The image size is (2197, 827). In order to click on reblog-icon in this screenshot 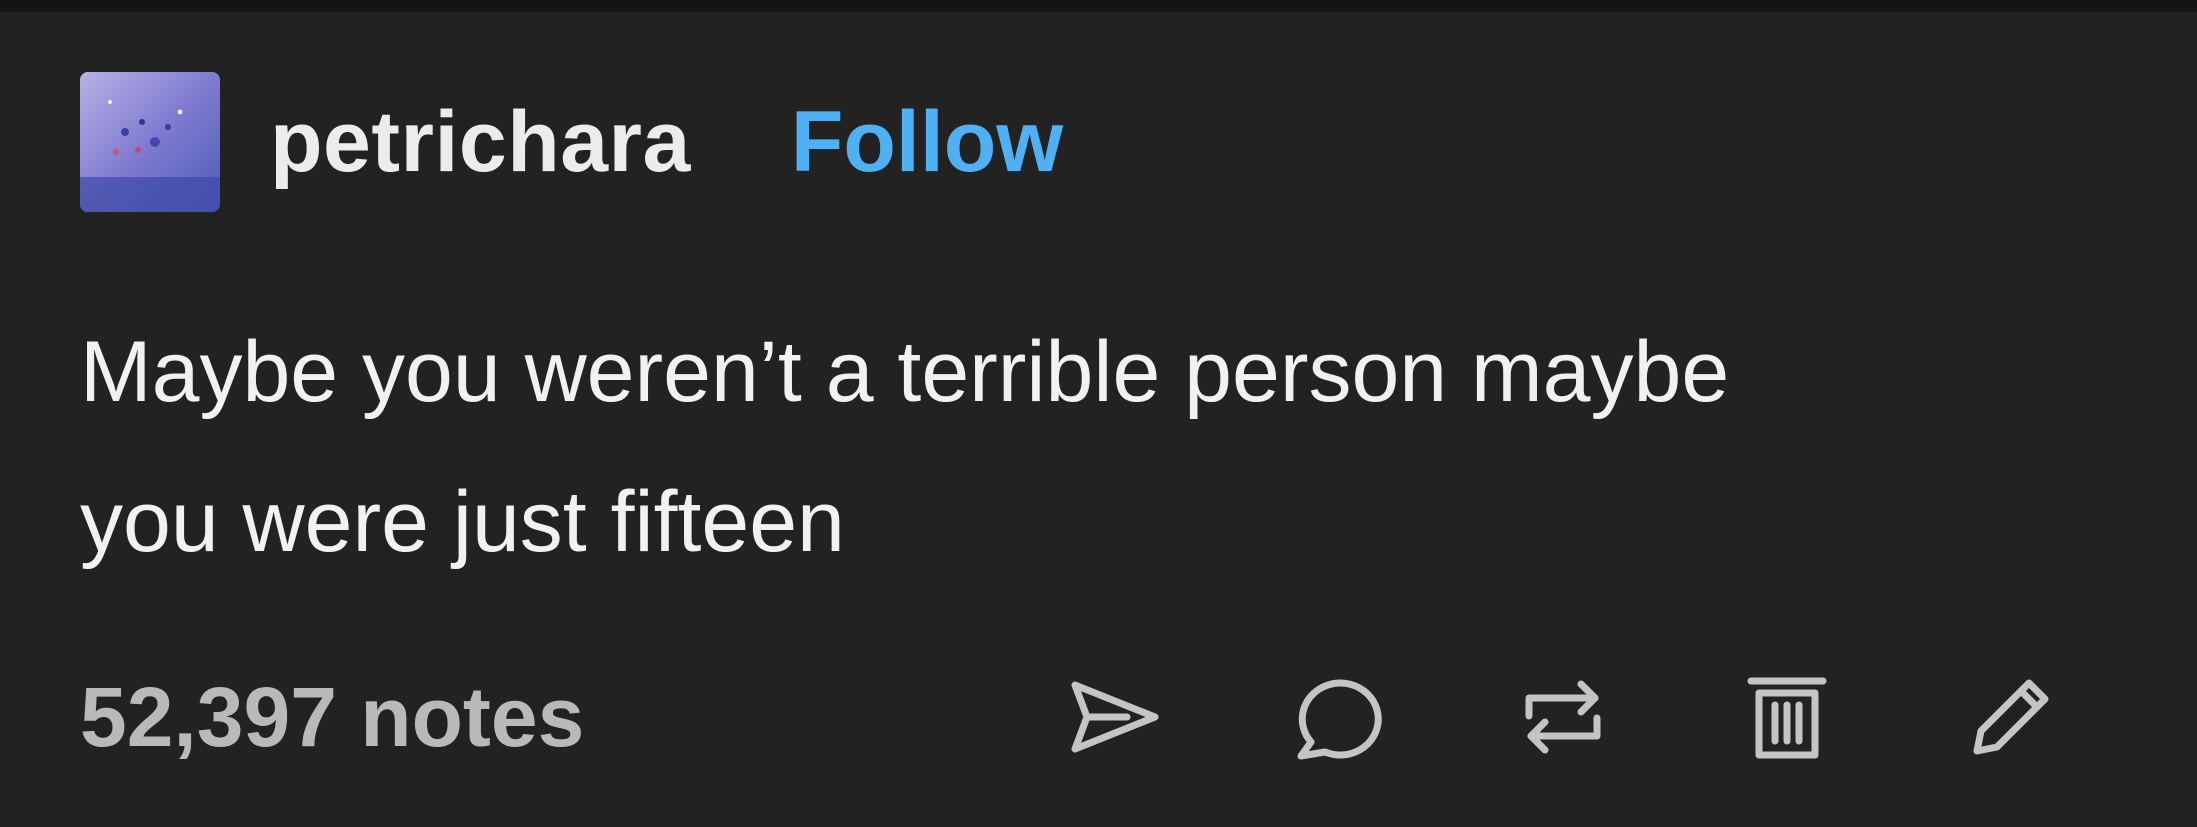, I will do `click(1563, 717)`.